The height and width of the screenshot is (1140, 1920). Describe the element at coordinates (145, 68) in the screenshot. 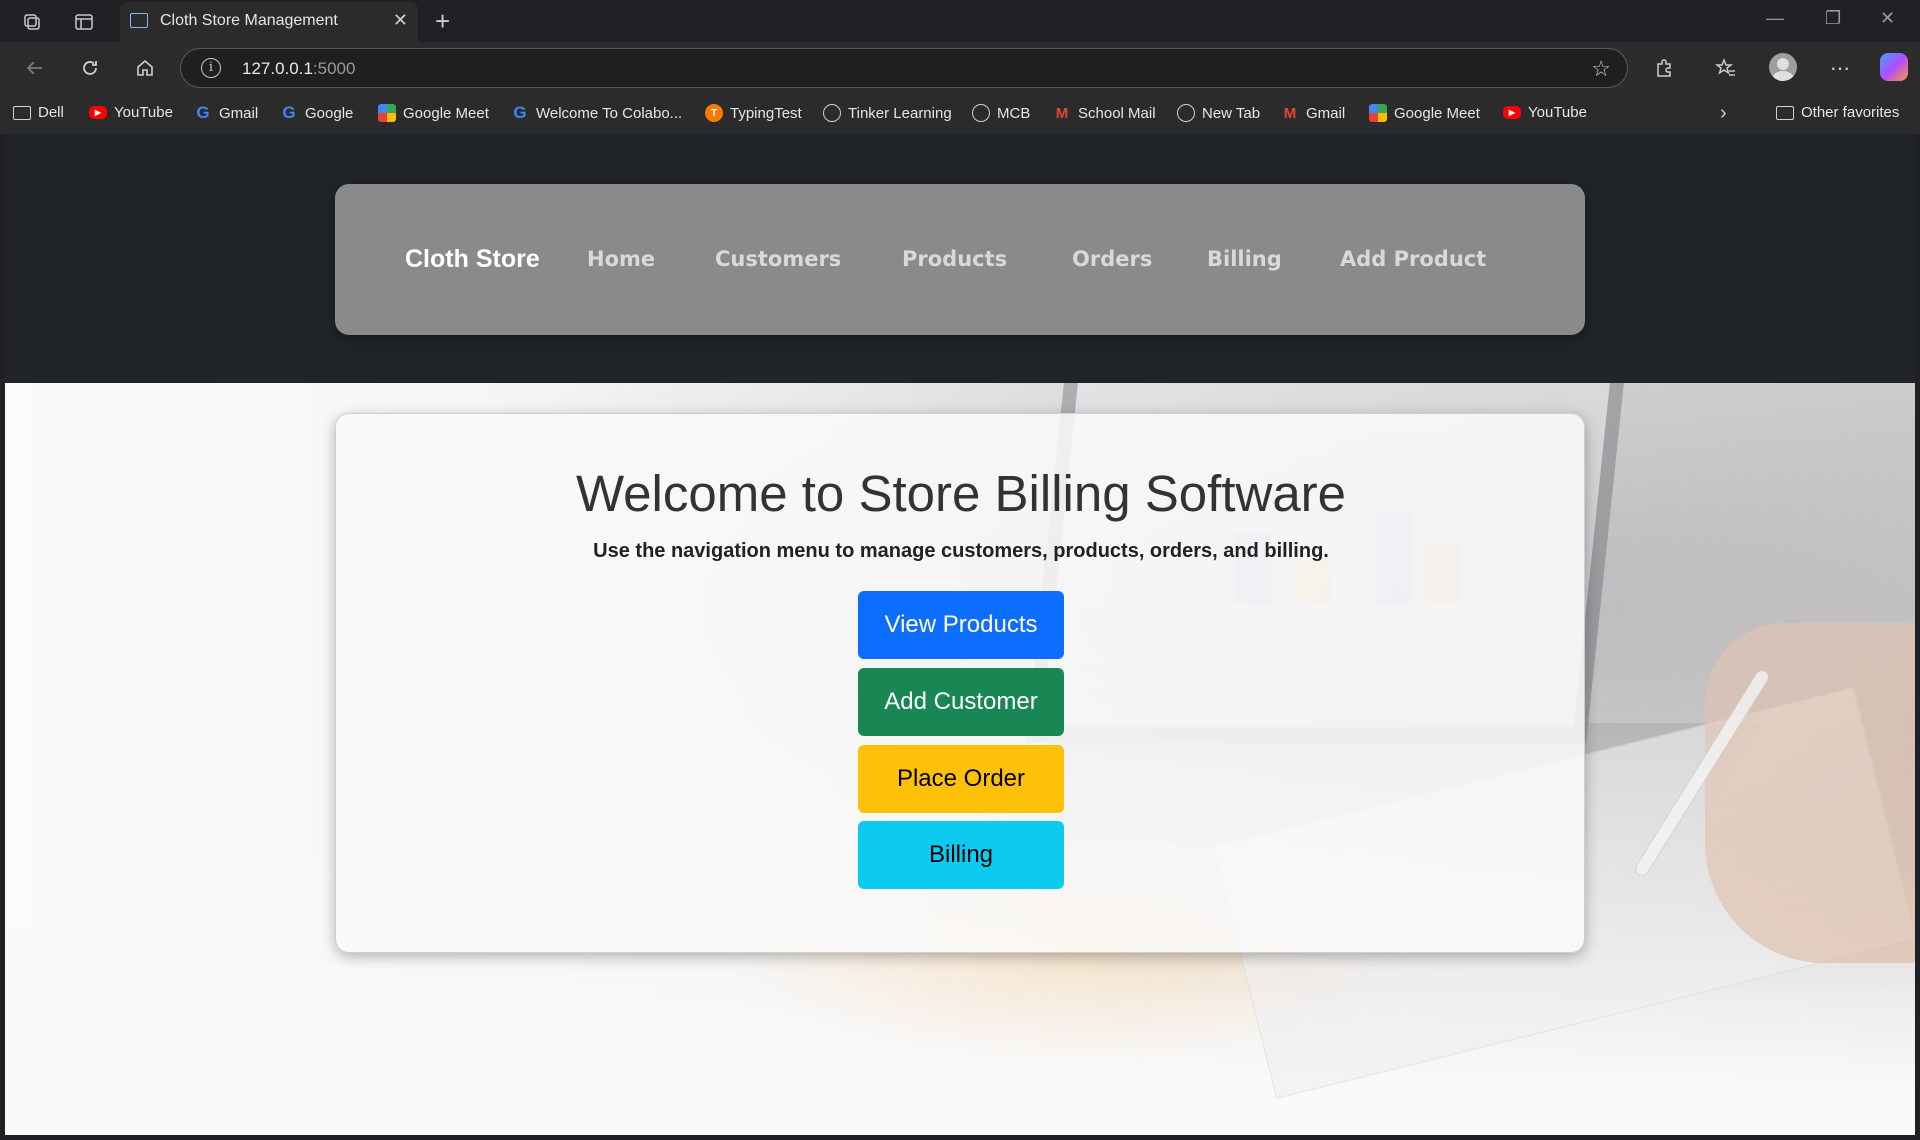

I see `home-icon` at that location.